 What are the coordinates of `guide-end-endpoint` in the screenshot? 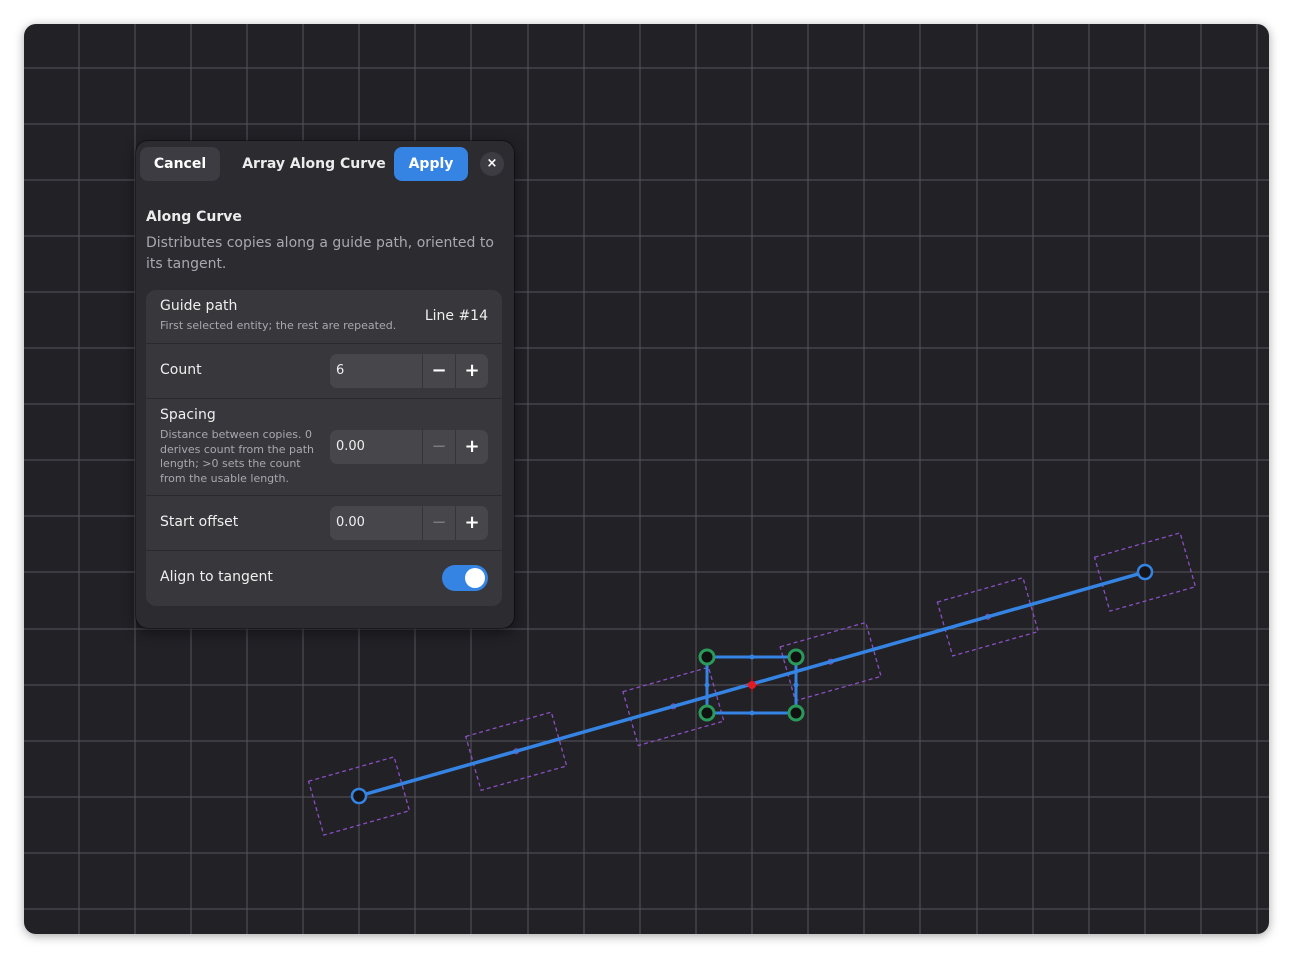 It's located at (1145, 572).